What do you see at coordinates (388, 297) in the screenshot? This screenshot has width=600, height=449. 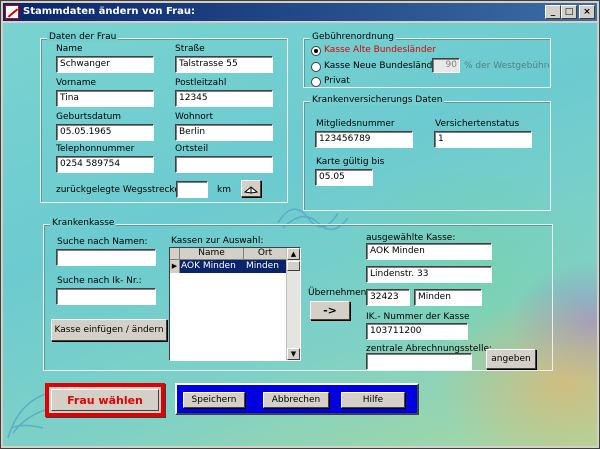 I see `ausgewaehlt-plz-field: 32423` at bounding box center [388, 297].